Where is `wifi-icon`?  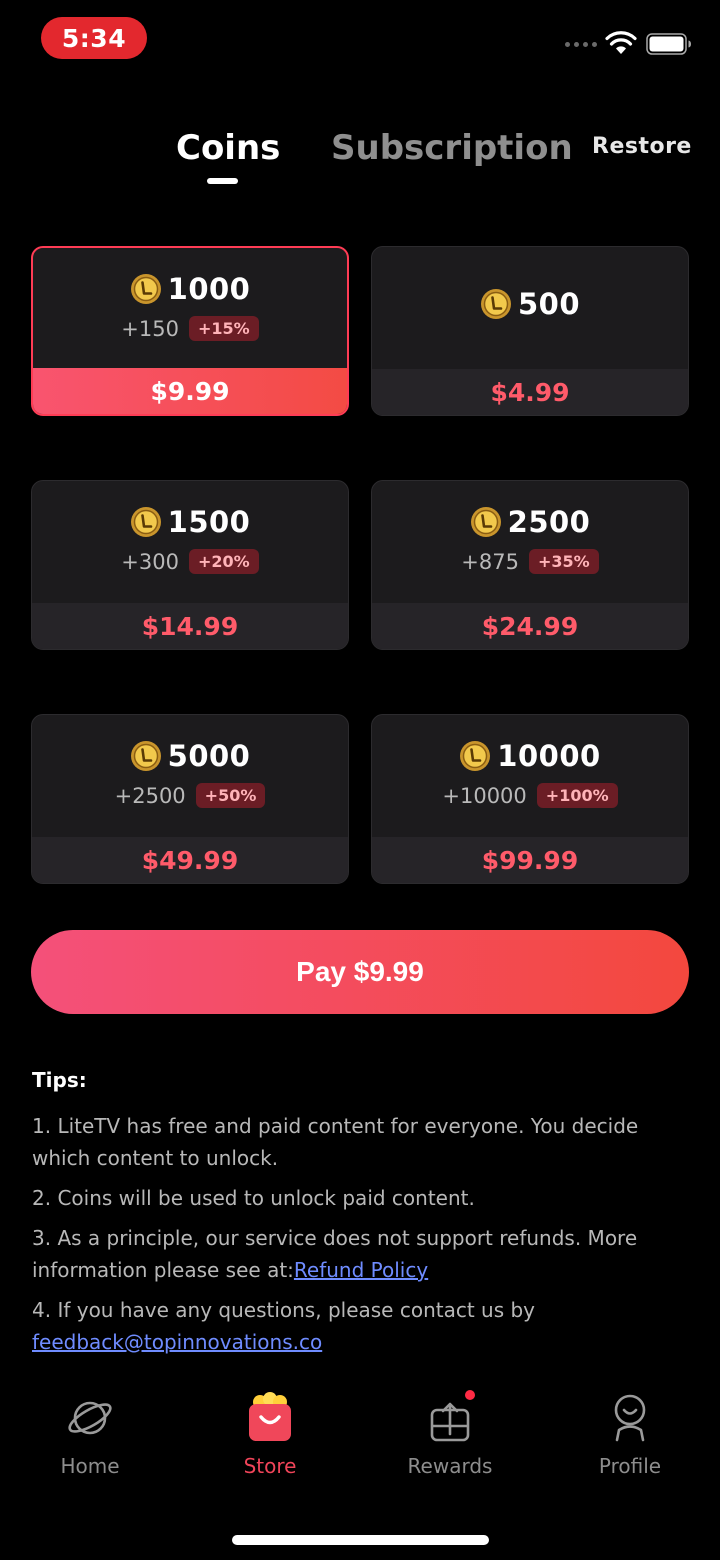 wifi-icon is located at coordinates (621, 42).